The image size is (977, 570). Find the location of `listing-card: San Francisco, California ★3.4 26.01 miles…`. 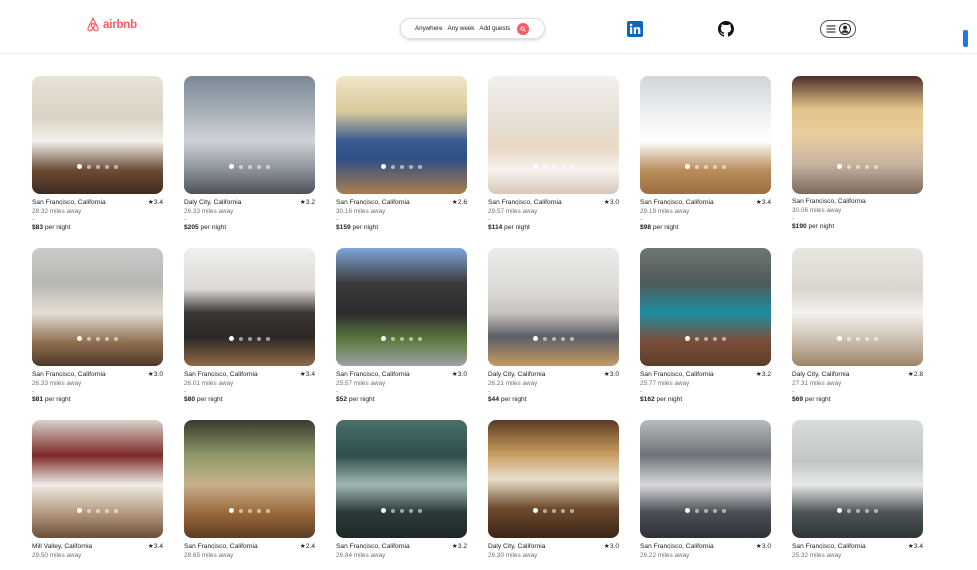

listing-card: San Francisco, California ★3.4 26.01 miles… is located at coordinates (249, 334).